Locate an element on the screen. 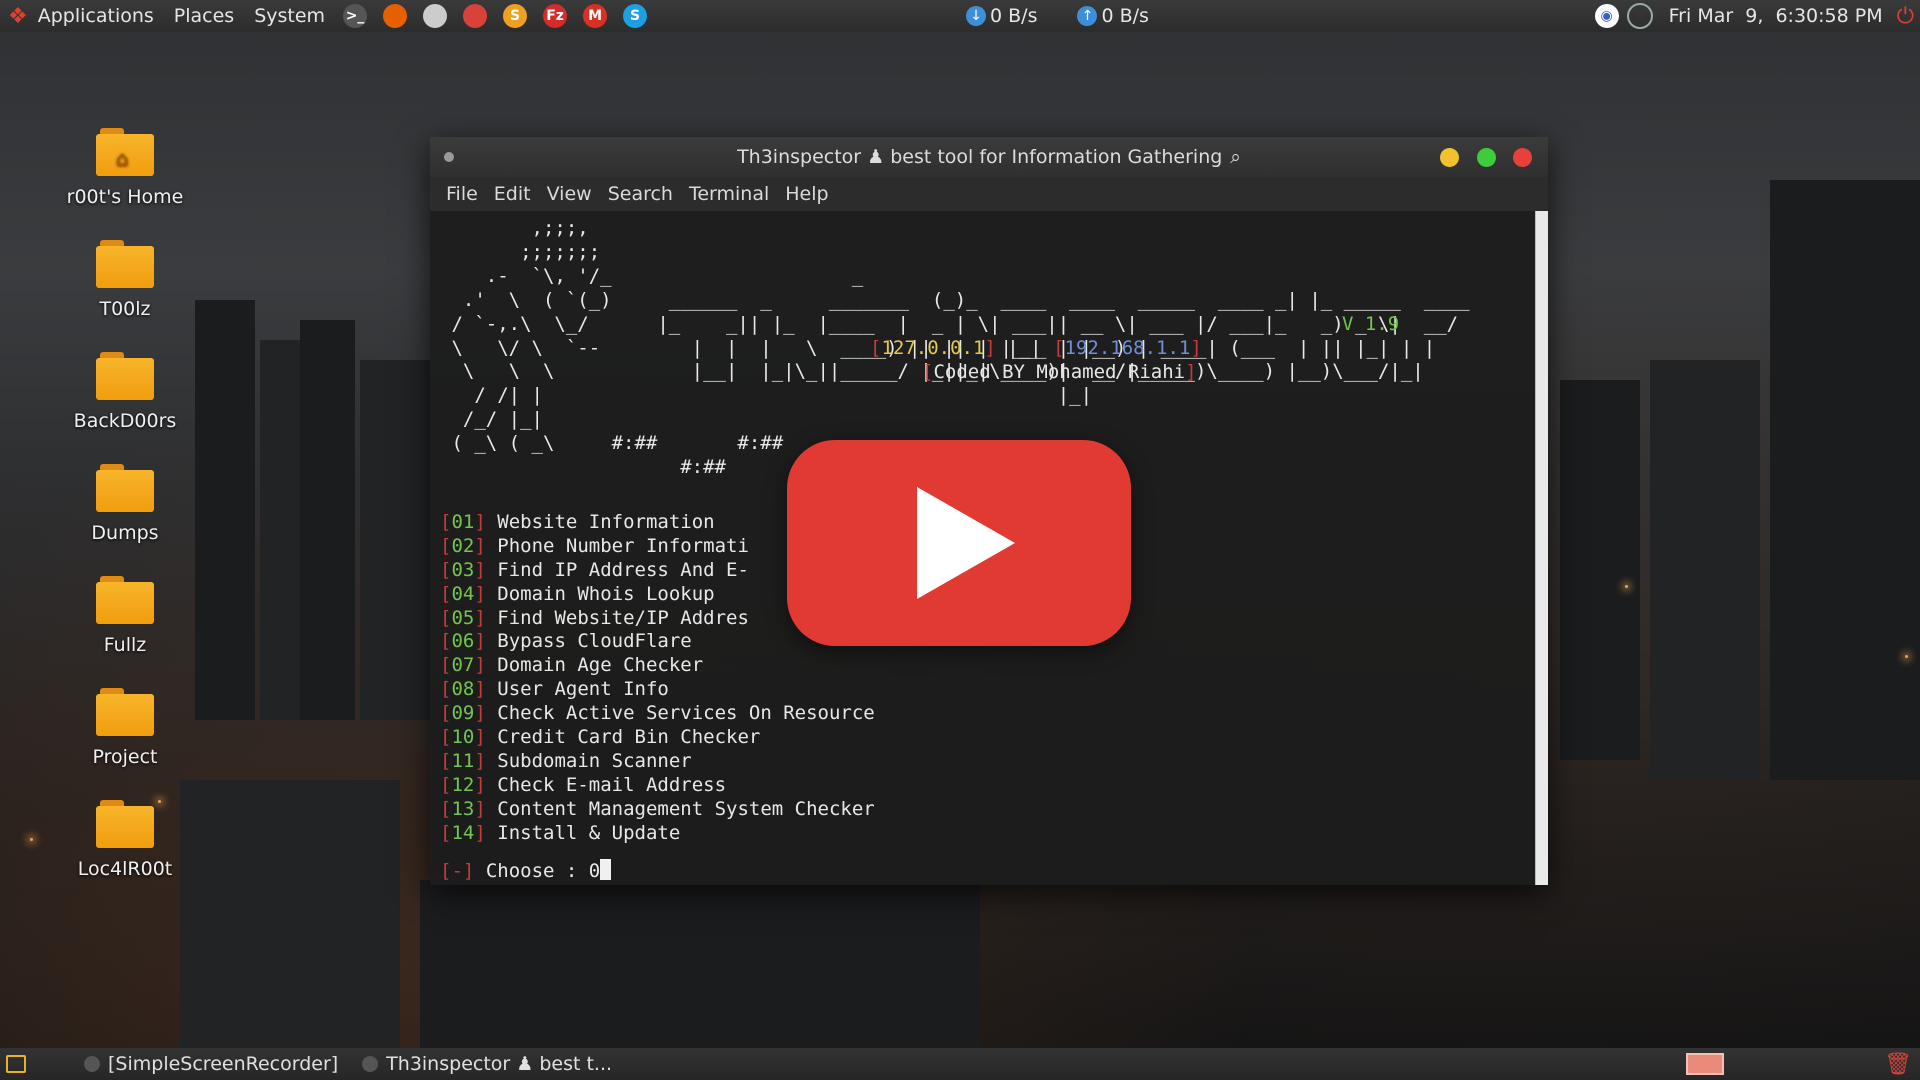  filezilla-launcher-icon: Fz is located at coordinates (555, 16).